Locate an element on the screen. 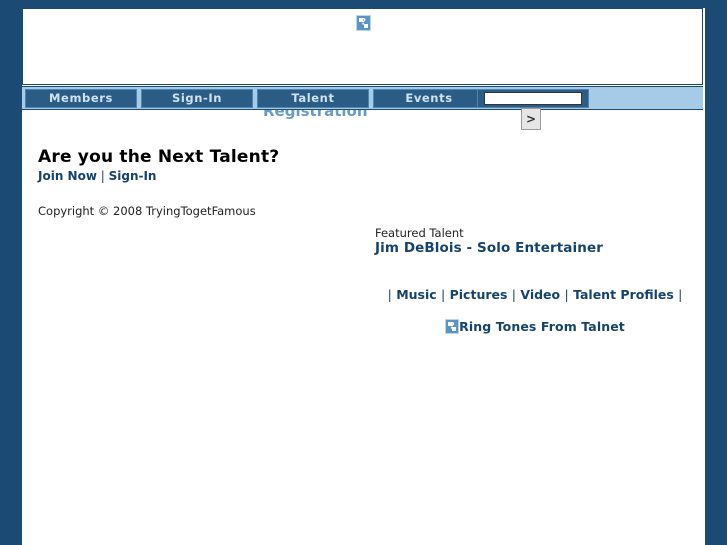  nav-item-events: Events is located at coordinates (429, 98).